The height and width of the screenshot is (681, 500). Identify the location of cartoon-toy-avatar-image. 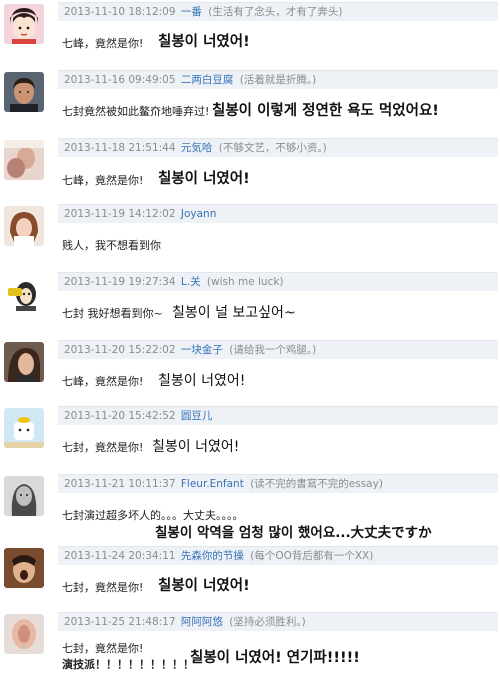
(24, 428).